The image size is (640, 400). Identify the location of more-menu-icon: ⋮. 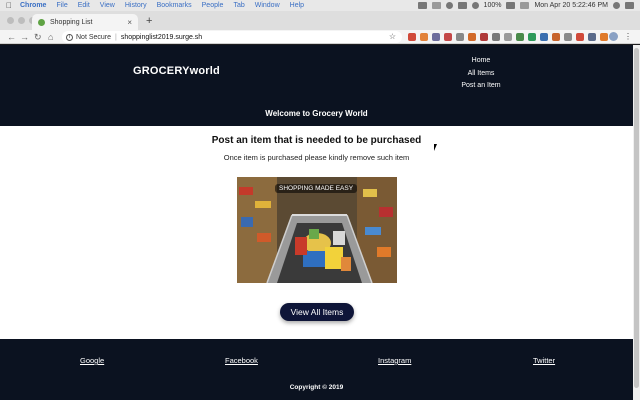
(628, 36).